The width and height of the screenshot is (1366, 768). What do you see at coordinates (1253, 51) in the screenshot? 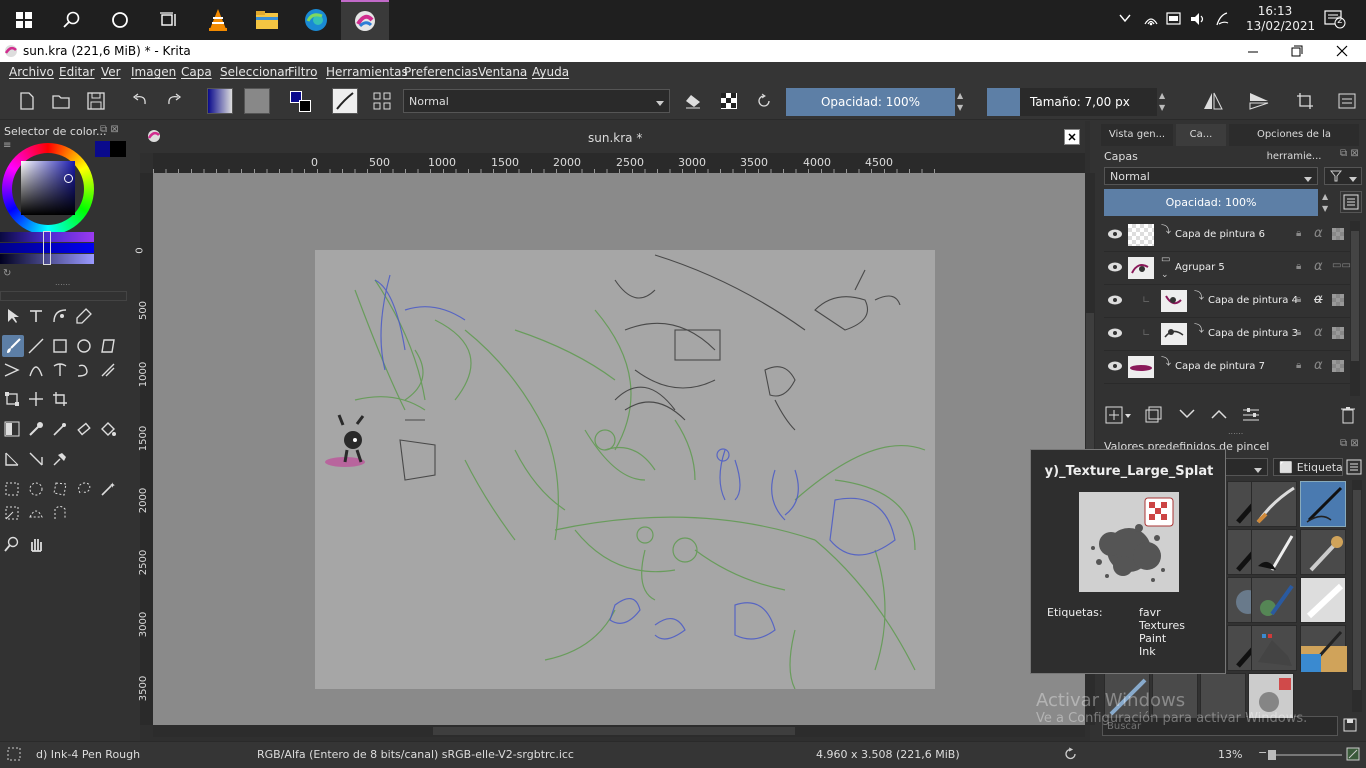
I see `minimize-button` at bounding box center [1253, 51].